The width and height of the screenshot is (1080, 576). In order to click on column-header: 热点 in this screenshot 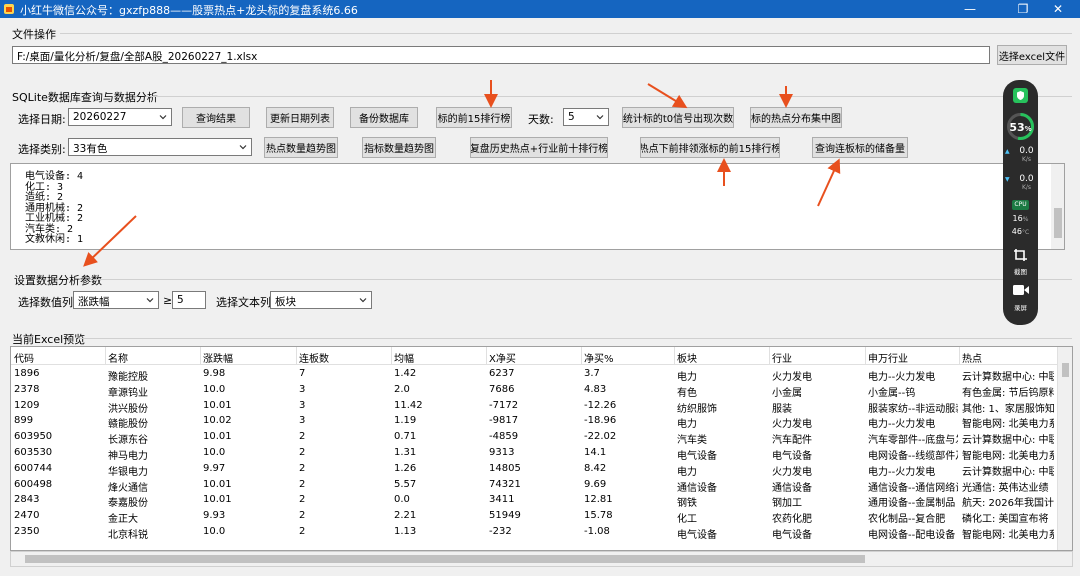, I will do `click(972, 357)`.